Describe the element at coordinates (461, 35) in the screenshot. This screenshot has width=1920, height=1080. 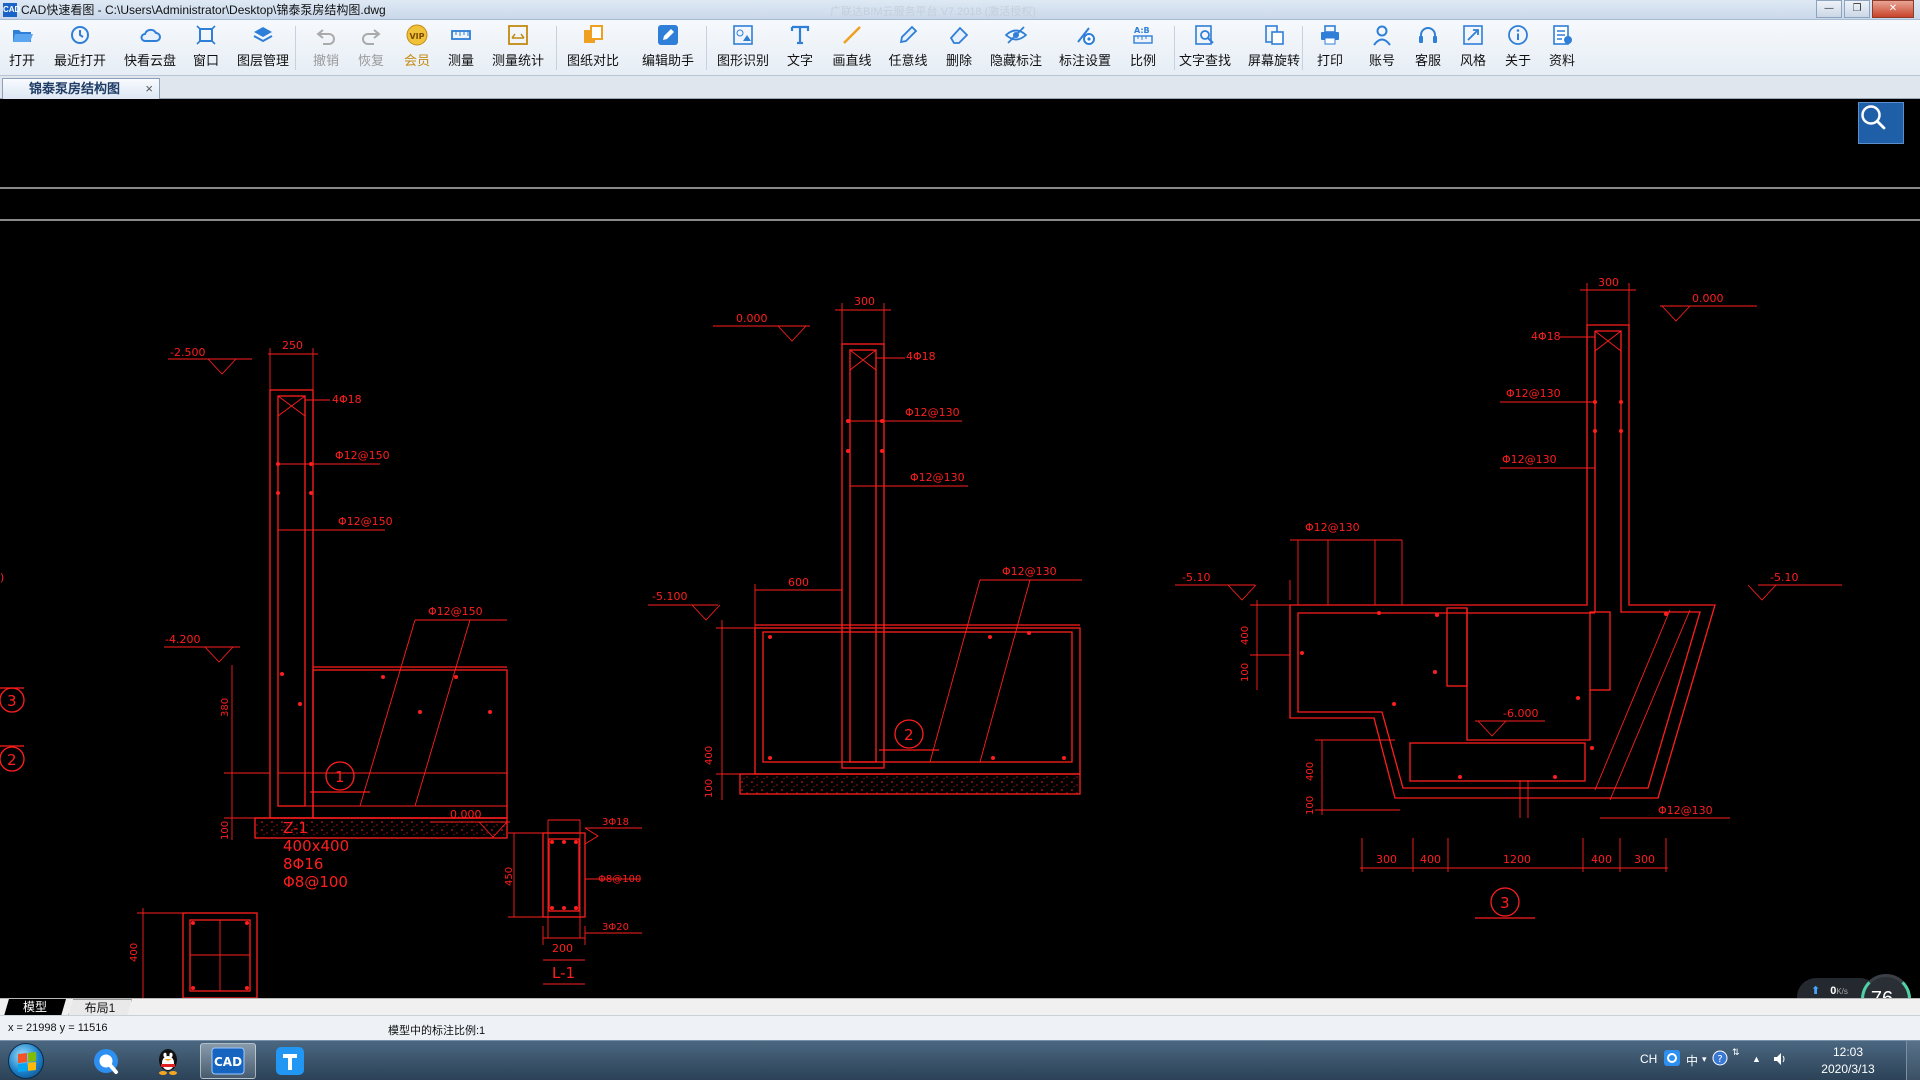
I see `ruler-icon` at that location.